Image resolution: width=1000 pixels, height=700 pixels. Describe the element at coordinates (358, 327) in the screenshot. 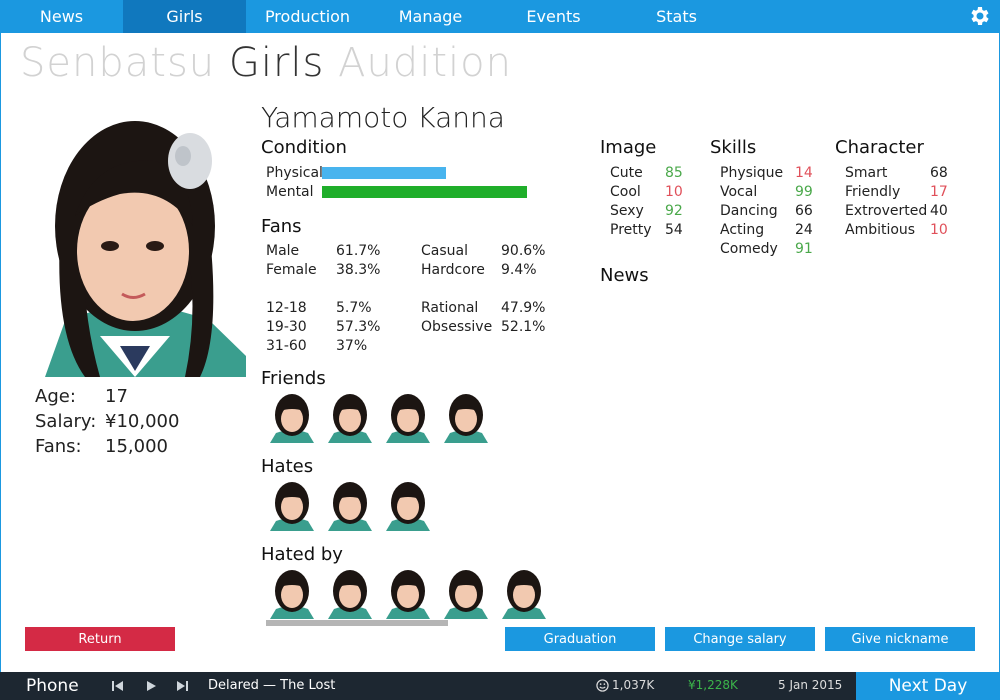

I see `fans-age2-value: 57.3%` at that location.